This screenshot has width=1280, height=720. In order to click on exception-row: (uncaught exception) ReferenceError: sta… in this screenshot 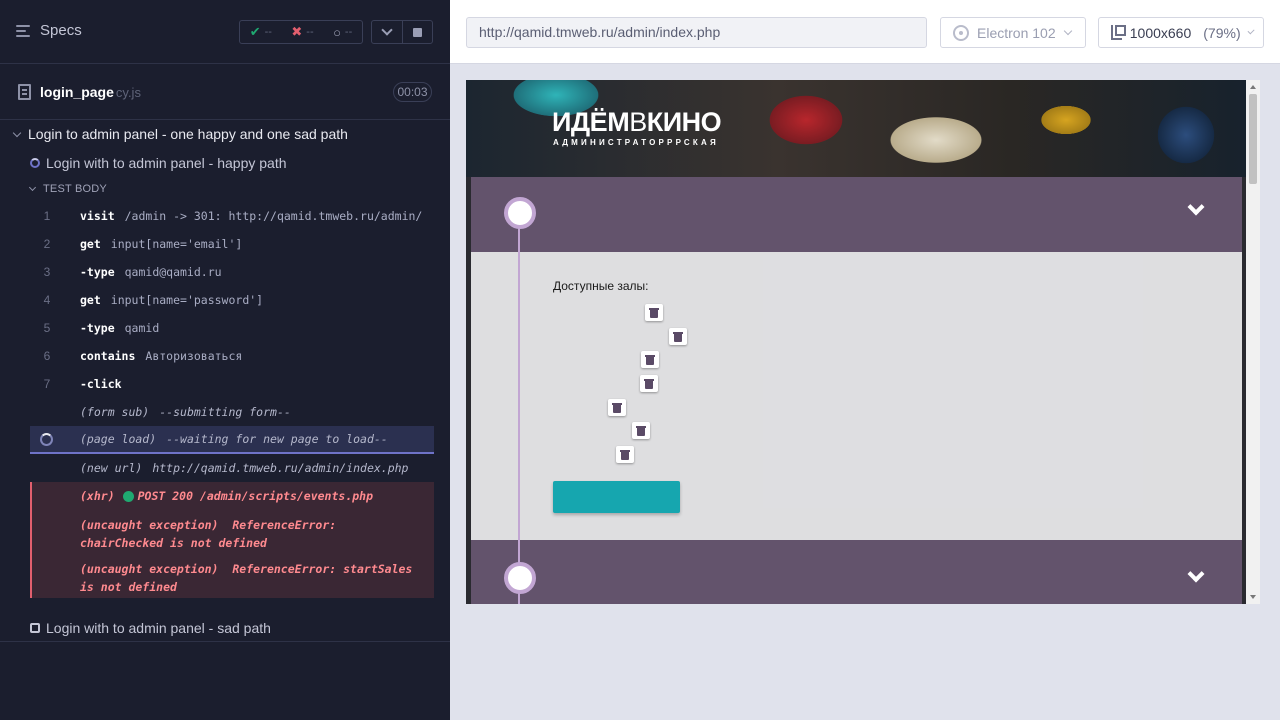, I will do `click(233, 576)`.